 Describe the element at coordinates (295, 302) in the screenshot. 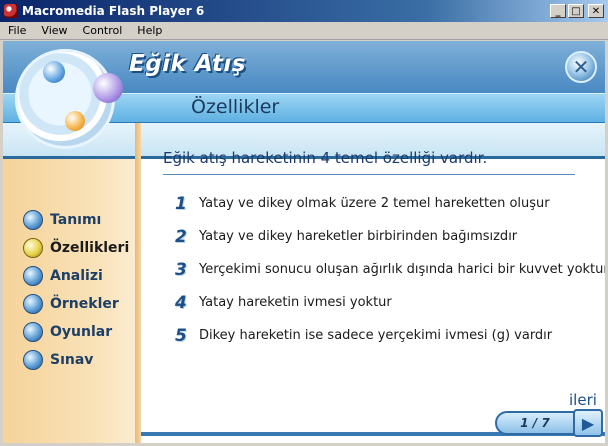

I see `item-text: Yatay hareketin ivmesi yoktur` at that location.